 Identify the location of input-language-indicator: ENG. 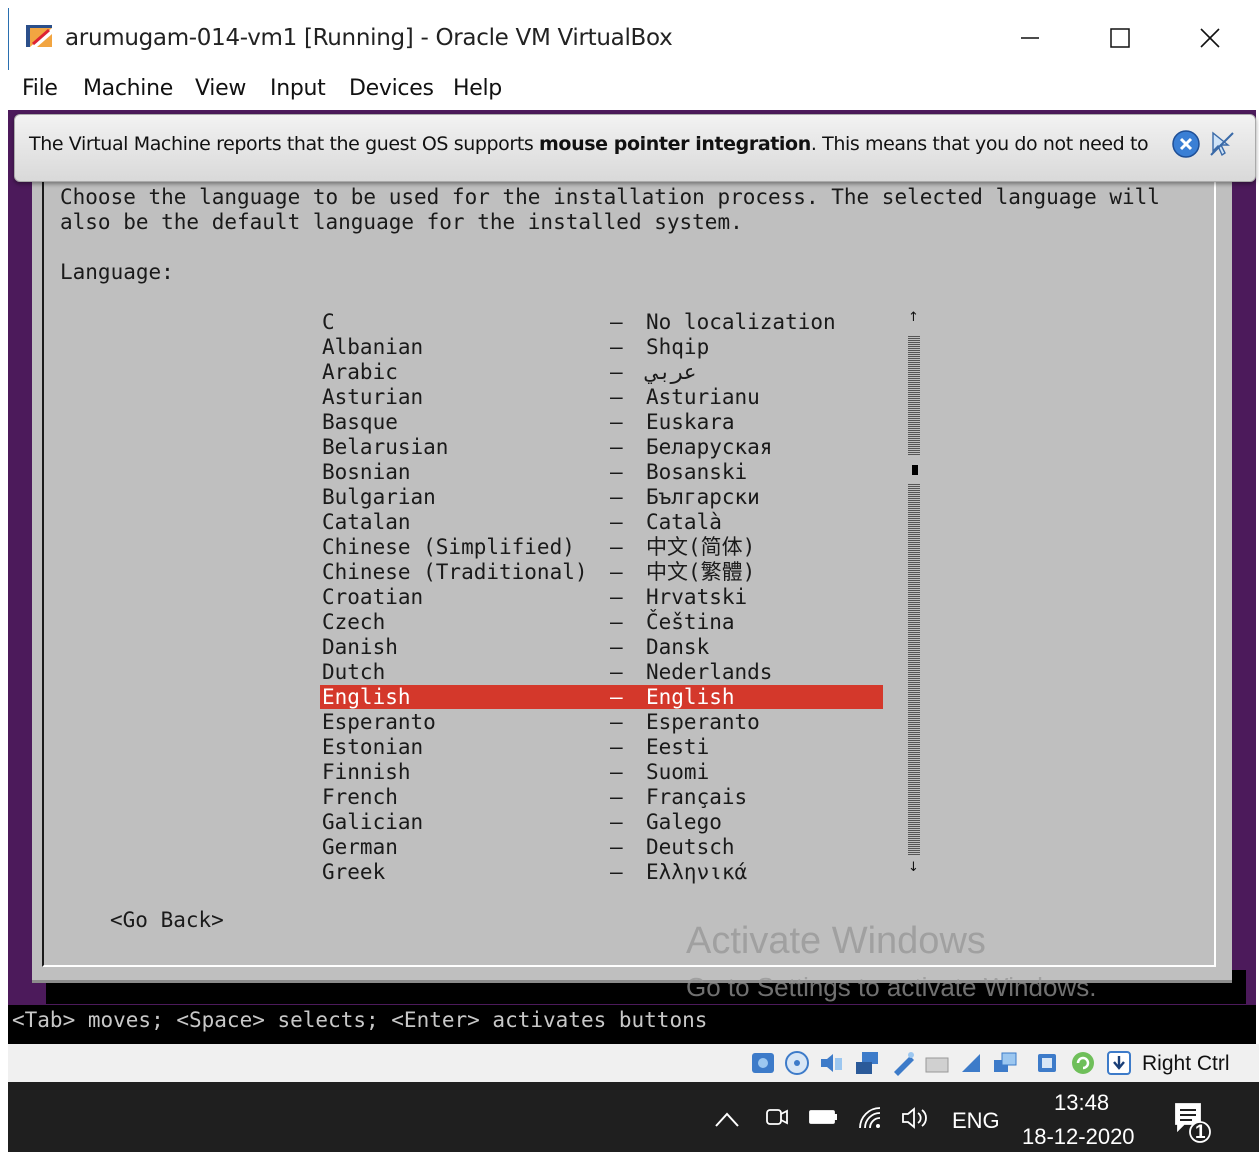
(976, 1121).